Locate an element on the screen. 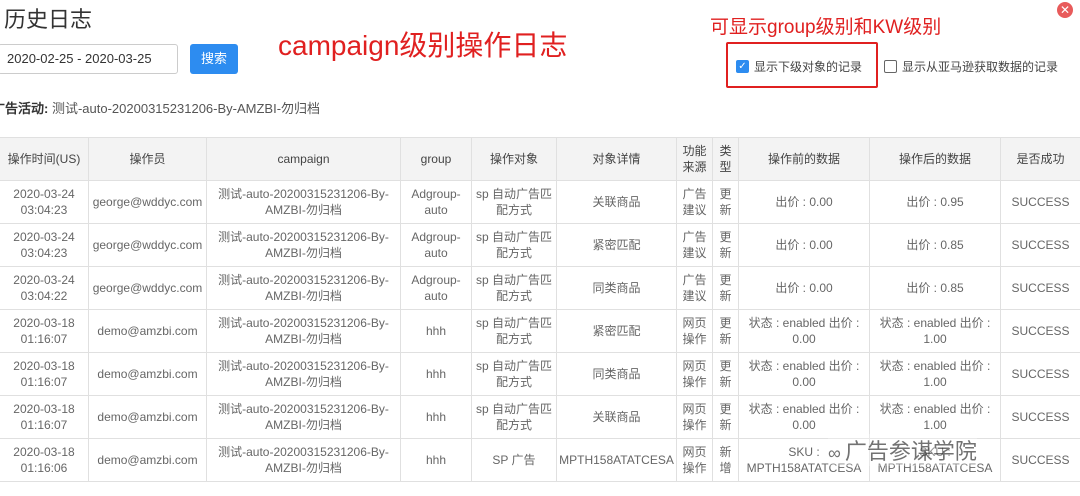 This screenshot has height=496, width=1080. watermark: ∞ 广告参谋学院 is located at coordinates (902, 450).